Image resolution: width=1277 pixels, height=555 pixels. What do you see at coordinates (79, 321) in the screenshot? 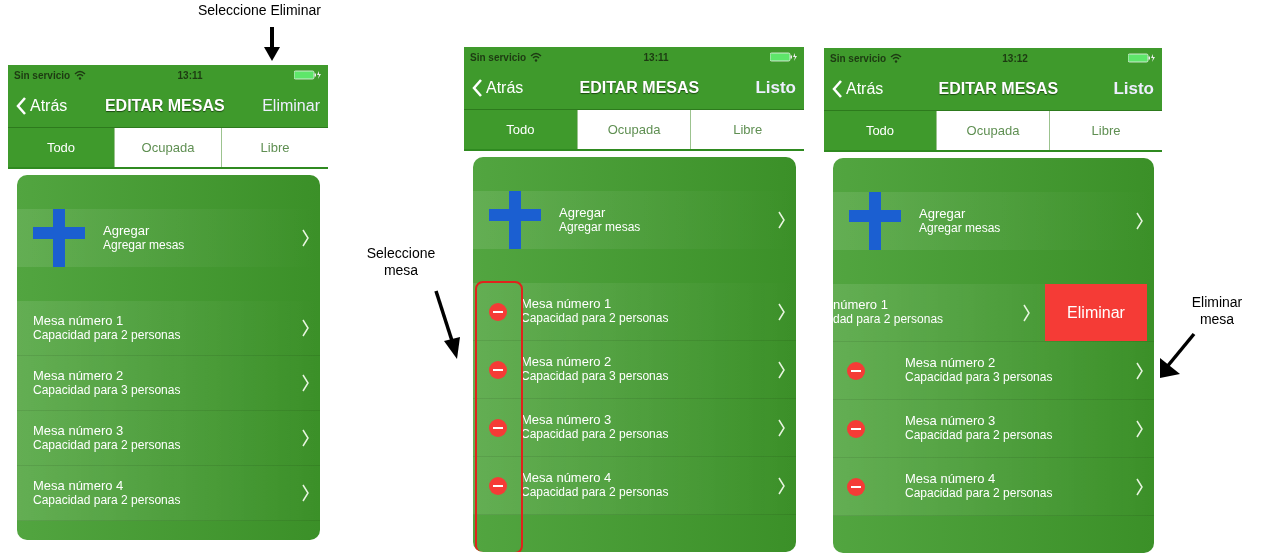
I see `row-title: Mesa número 1` at bounding box center [79, 321].